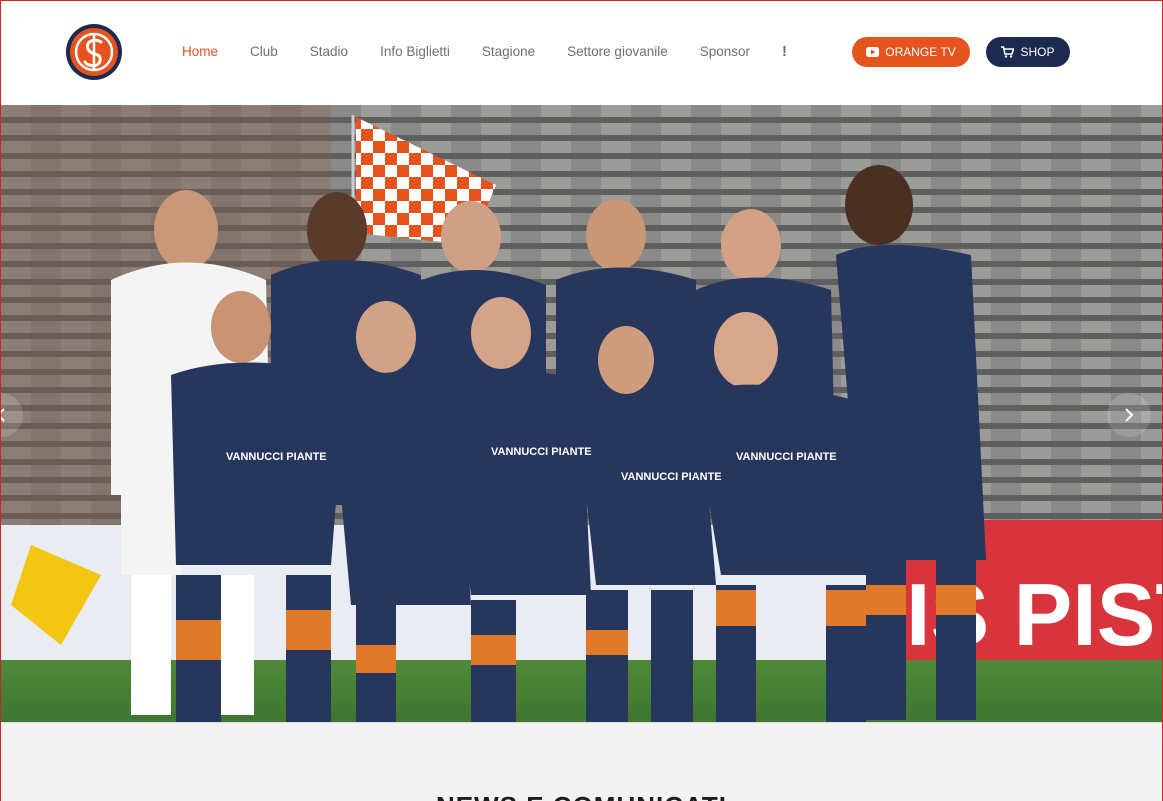 This screenshot has height=801, width=1163. Describe the element at coordinates (200, 51) in the screenshot. I see `nav-item-home: Home` at that location.